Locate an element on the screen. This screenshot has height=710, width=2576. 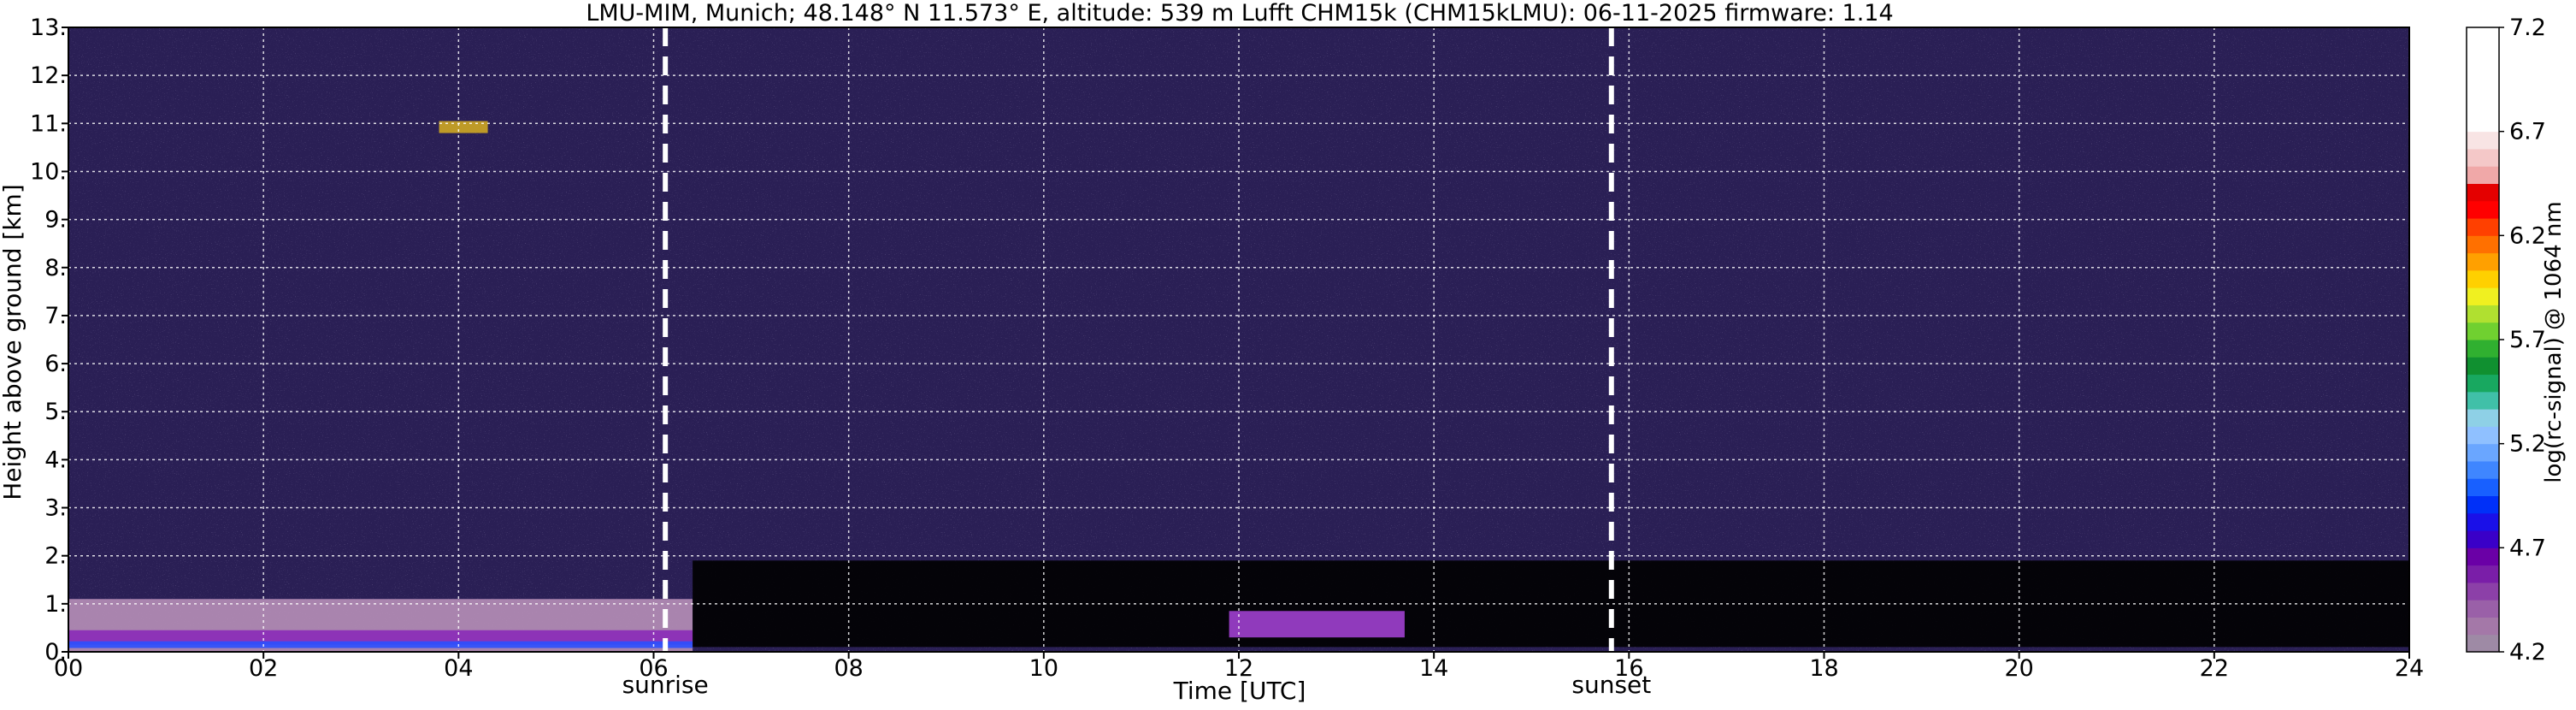
x-tick-label: 10 is located at coordinates (1043, 668).